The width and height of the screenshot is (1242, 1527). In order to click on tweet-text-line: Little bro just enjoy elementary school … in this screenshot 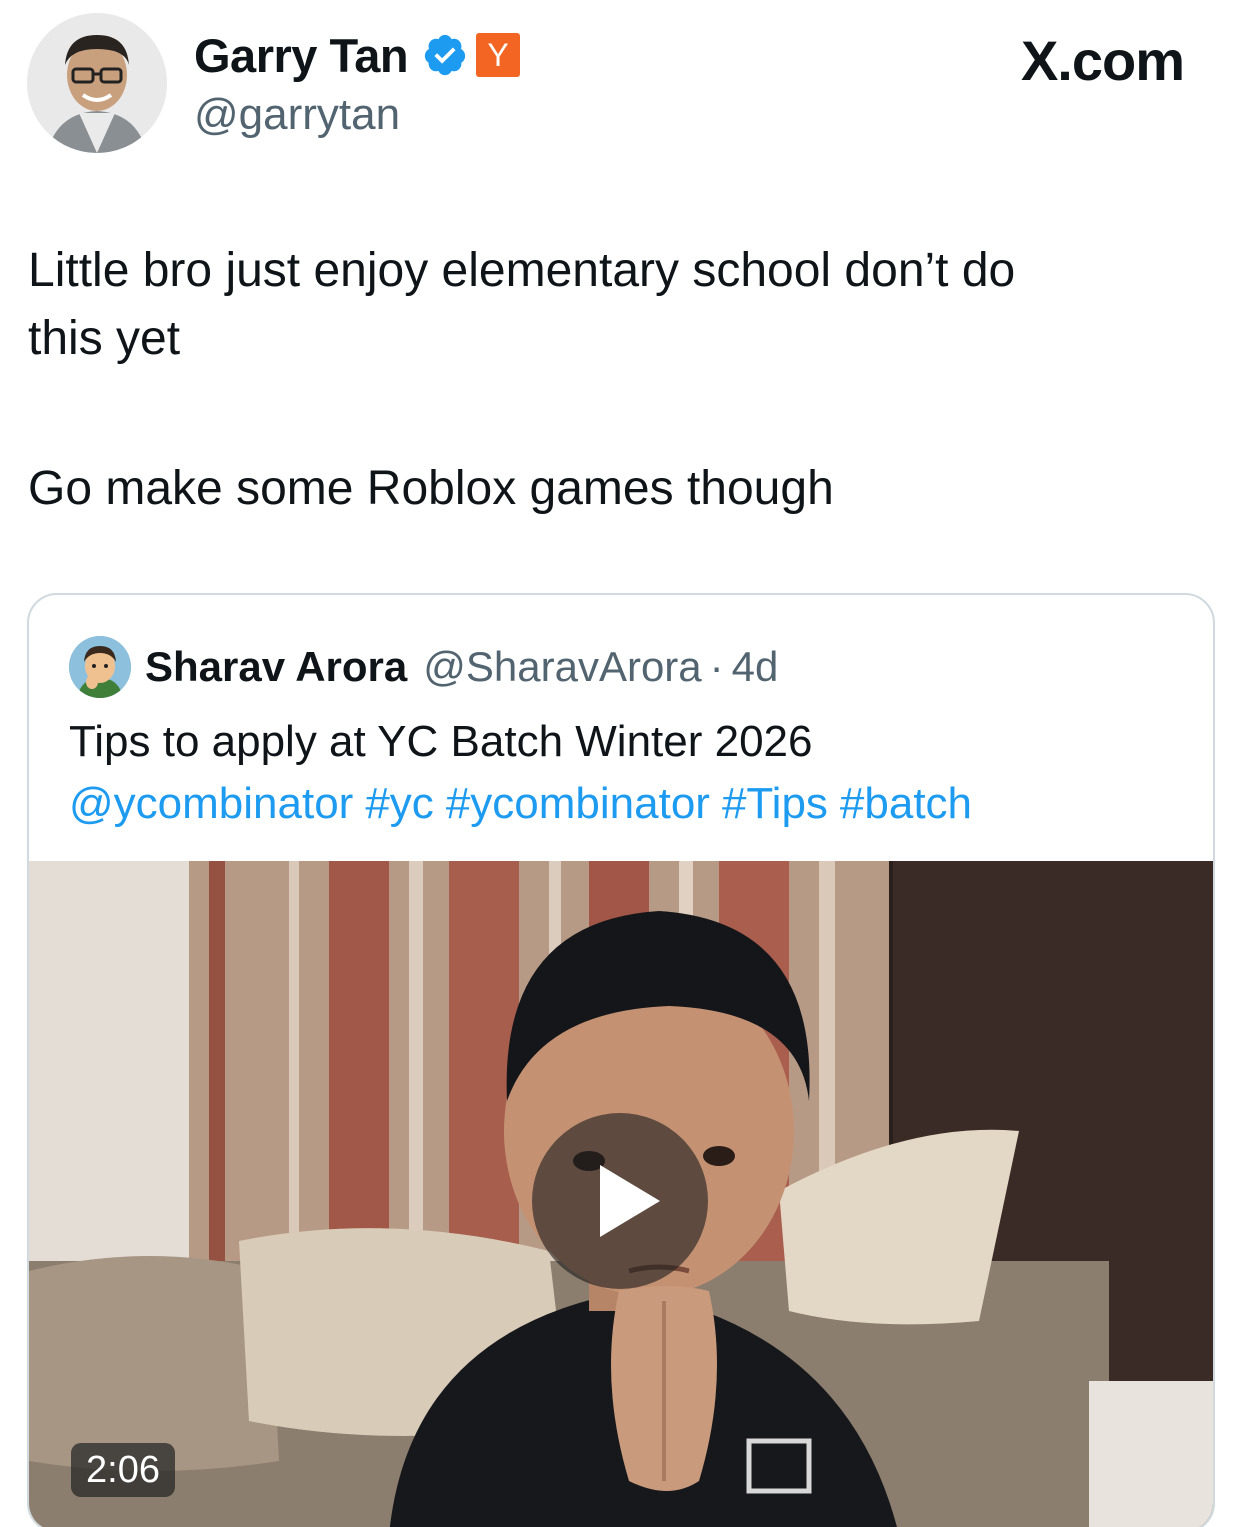, I will do `click(522, 270)`.